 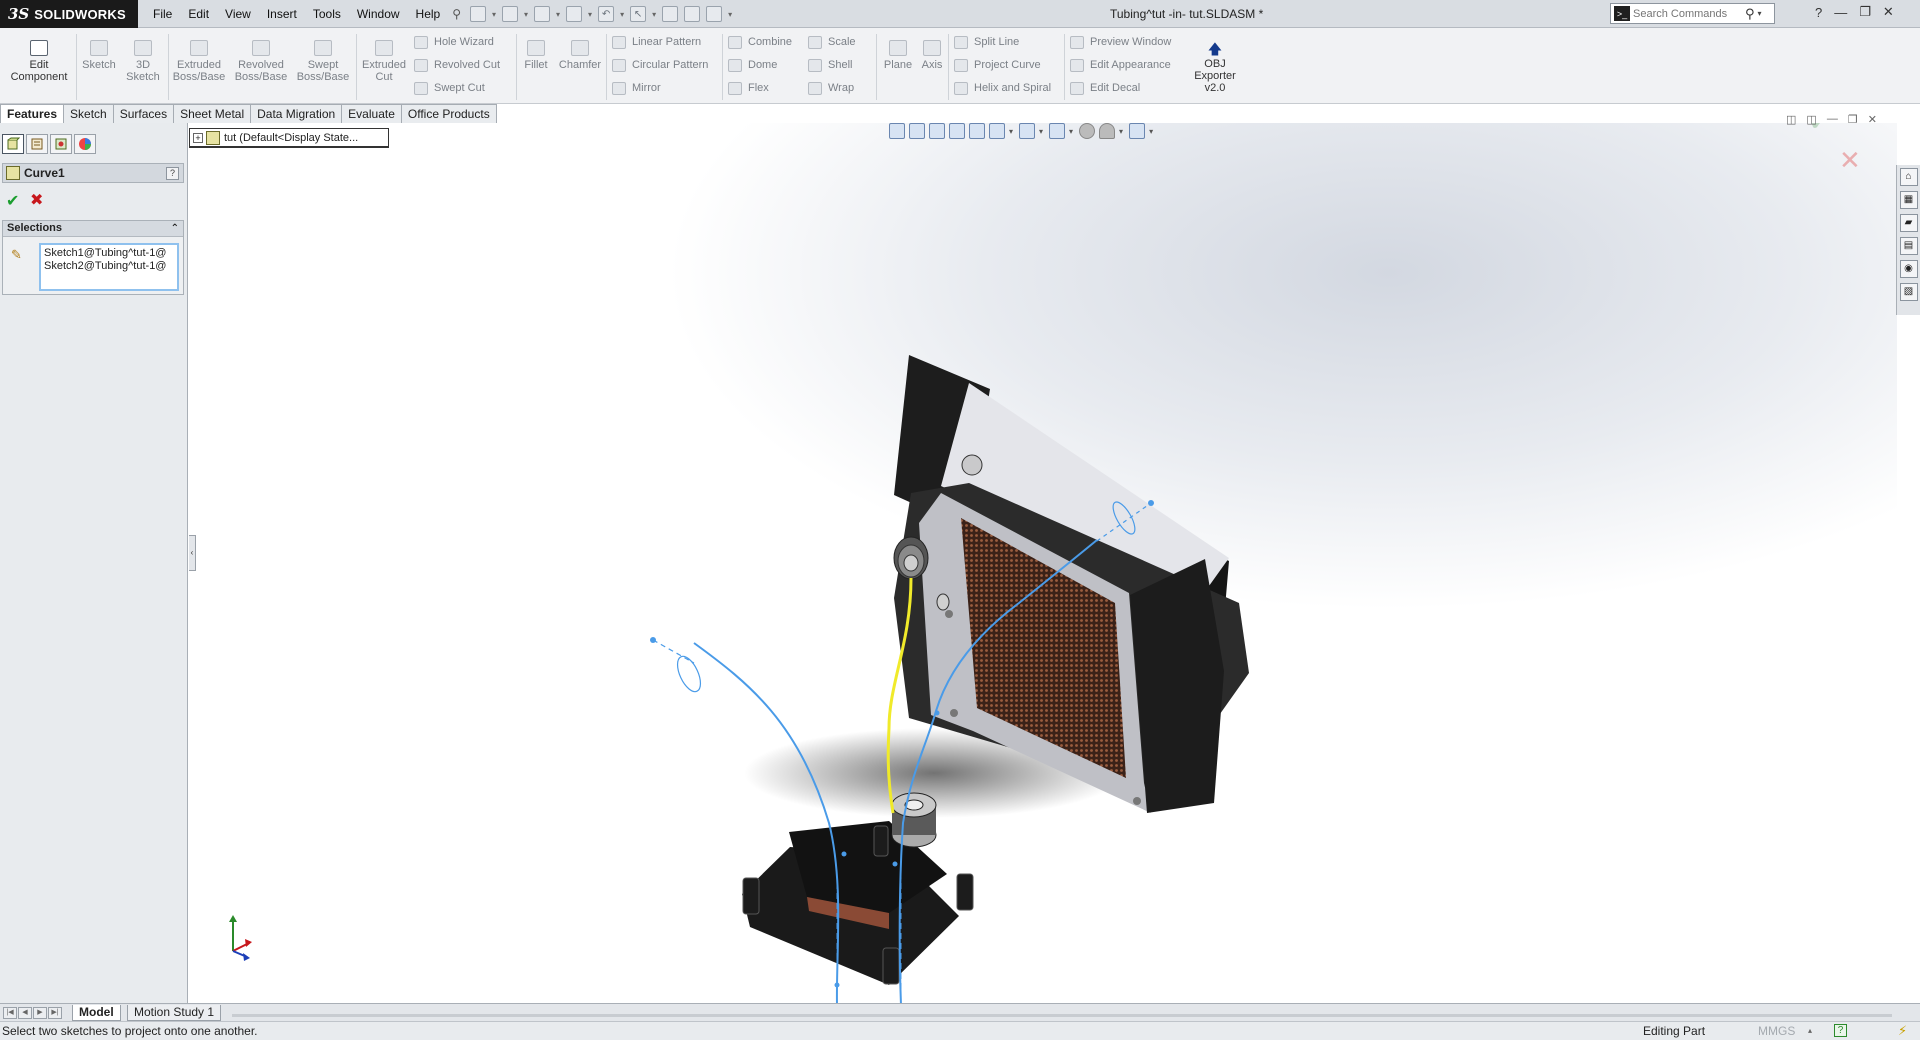 I want to click on tab-motion-study: Motion Study 1, so click(x=174, y=1013).